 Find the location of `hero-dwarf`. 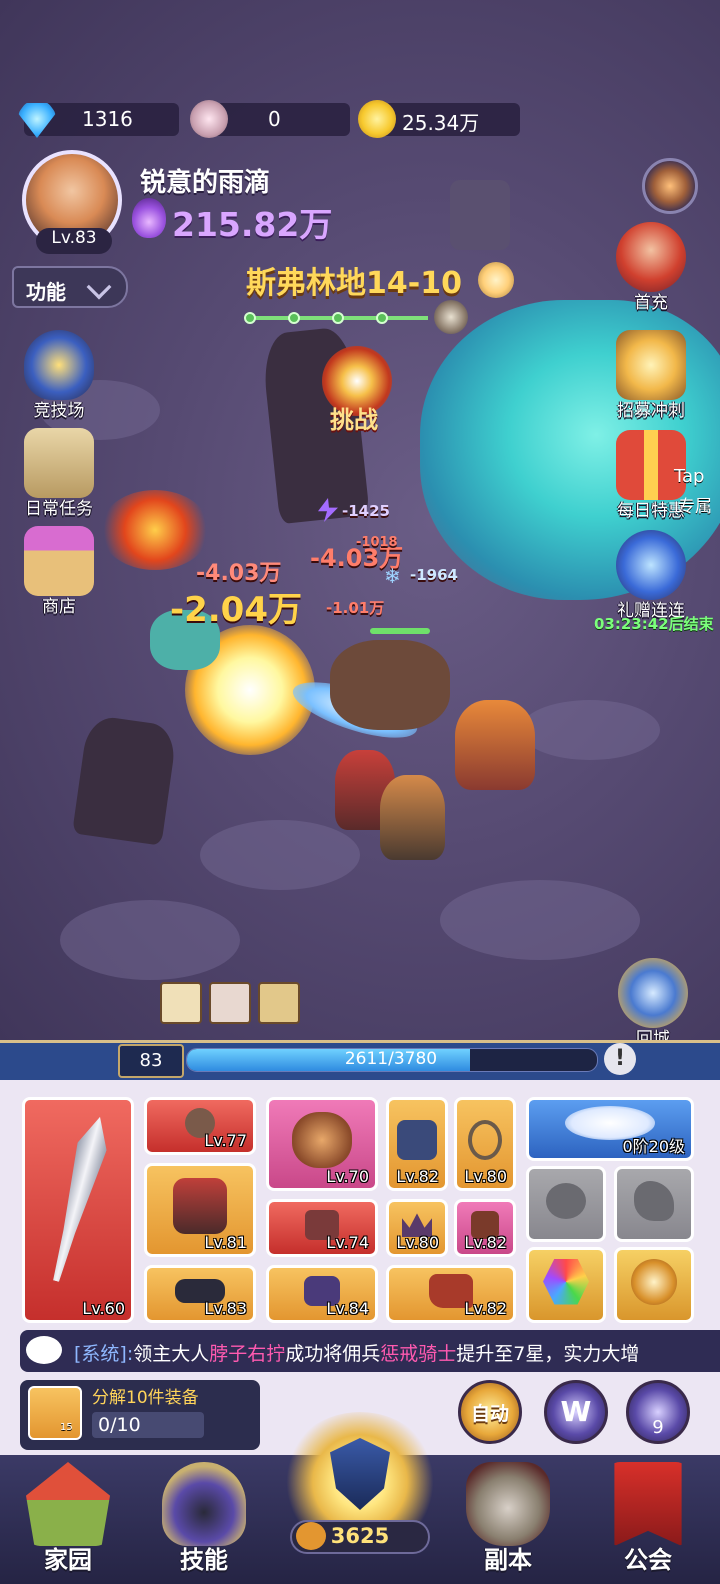

hero-dwarf is located at coordinates (495, 745).